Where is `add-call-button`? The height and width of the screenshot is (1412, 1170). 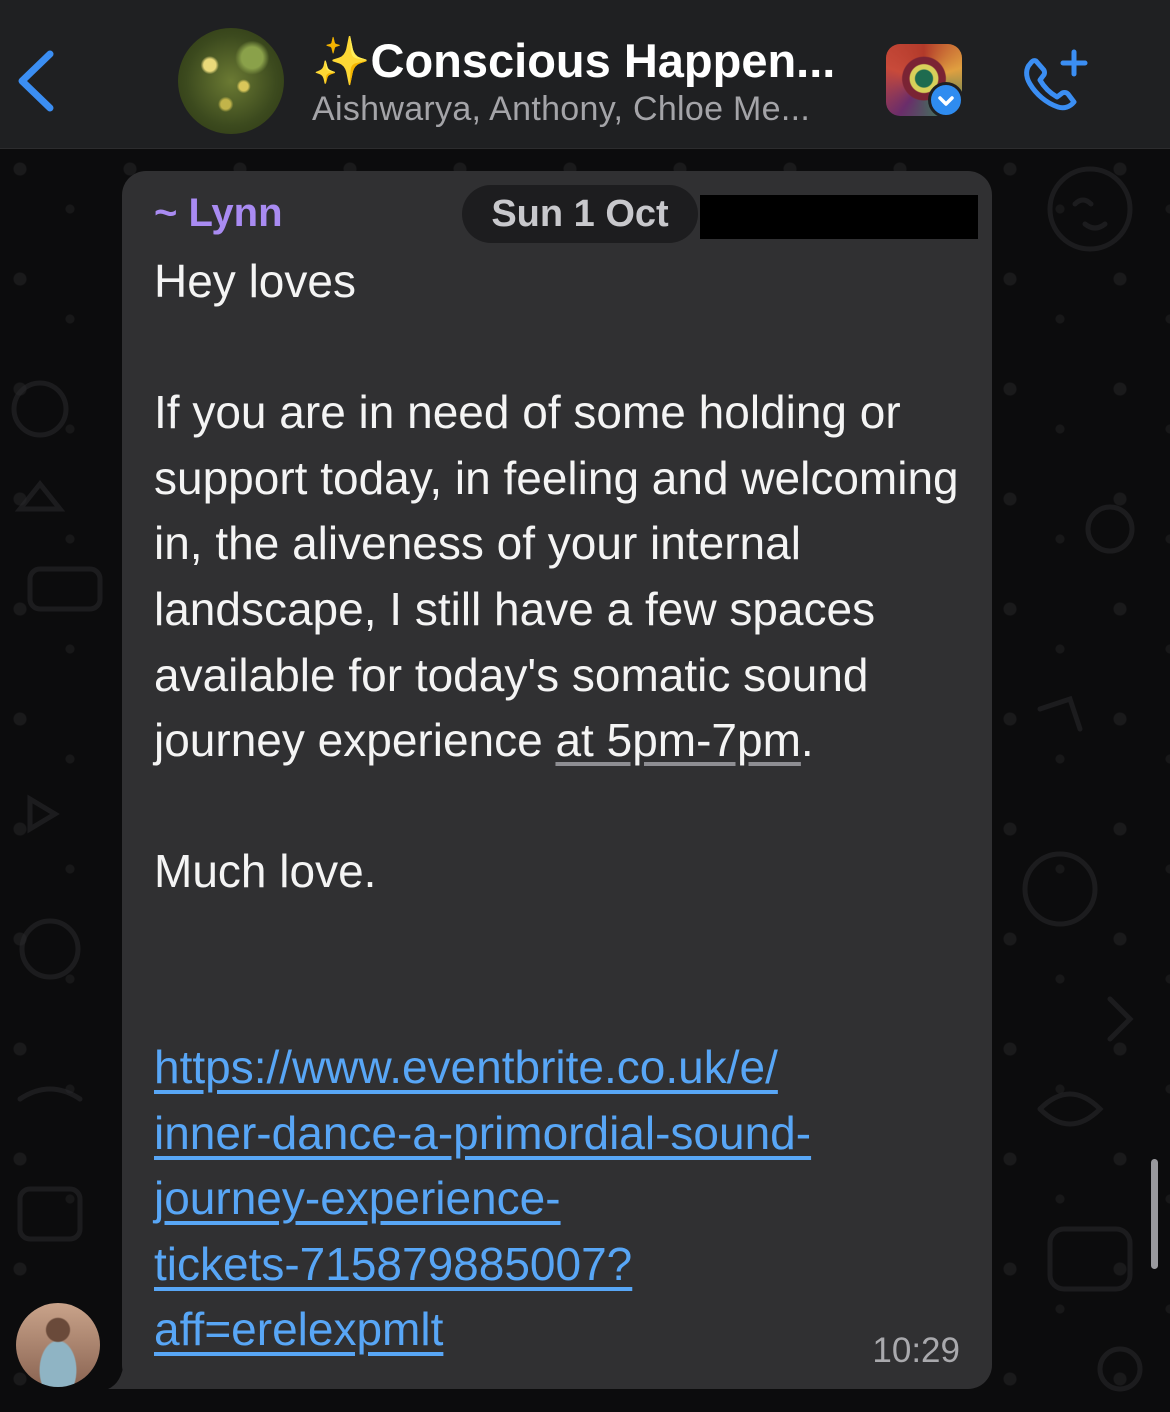
add-call-button is located at coordinates (1054, 81).